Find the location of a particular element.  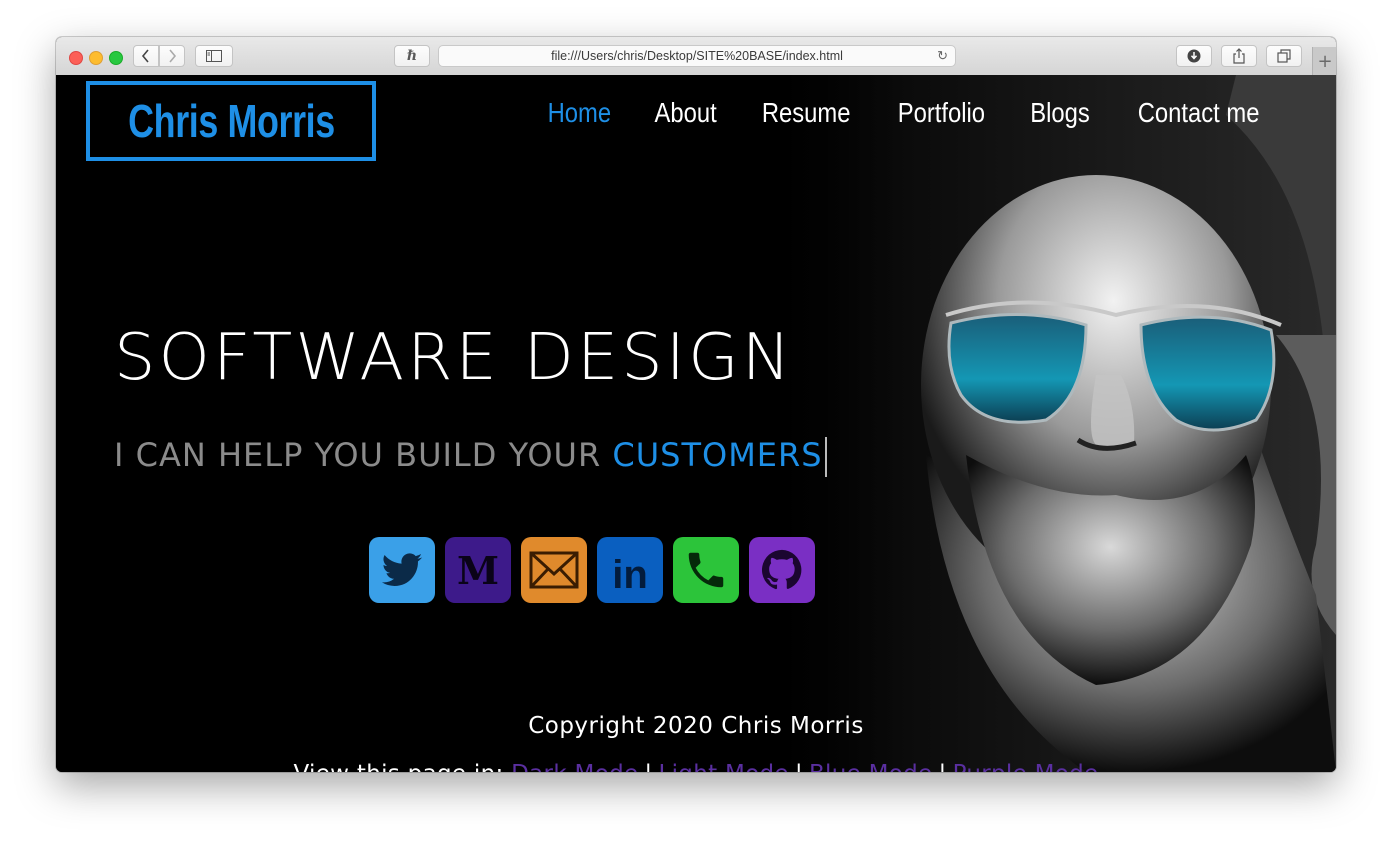

github-icon is located at coordinates (781, 569).